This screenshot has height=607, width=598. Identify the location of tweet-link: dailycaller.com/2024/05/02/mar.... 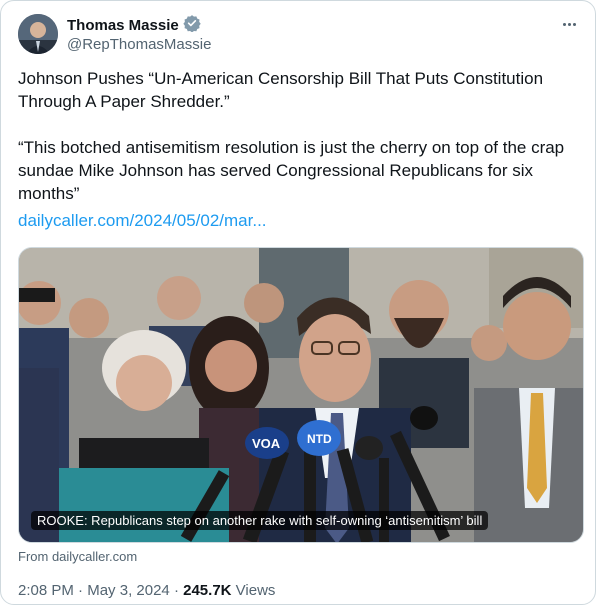
(142, 221).